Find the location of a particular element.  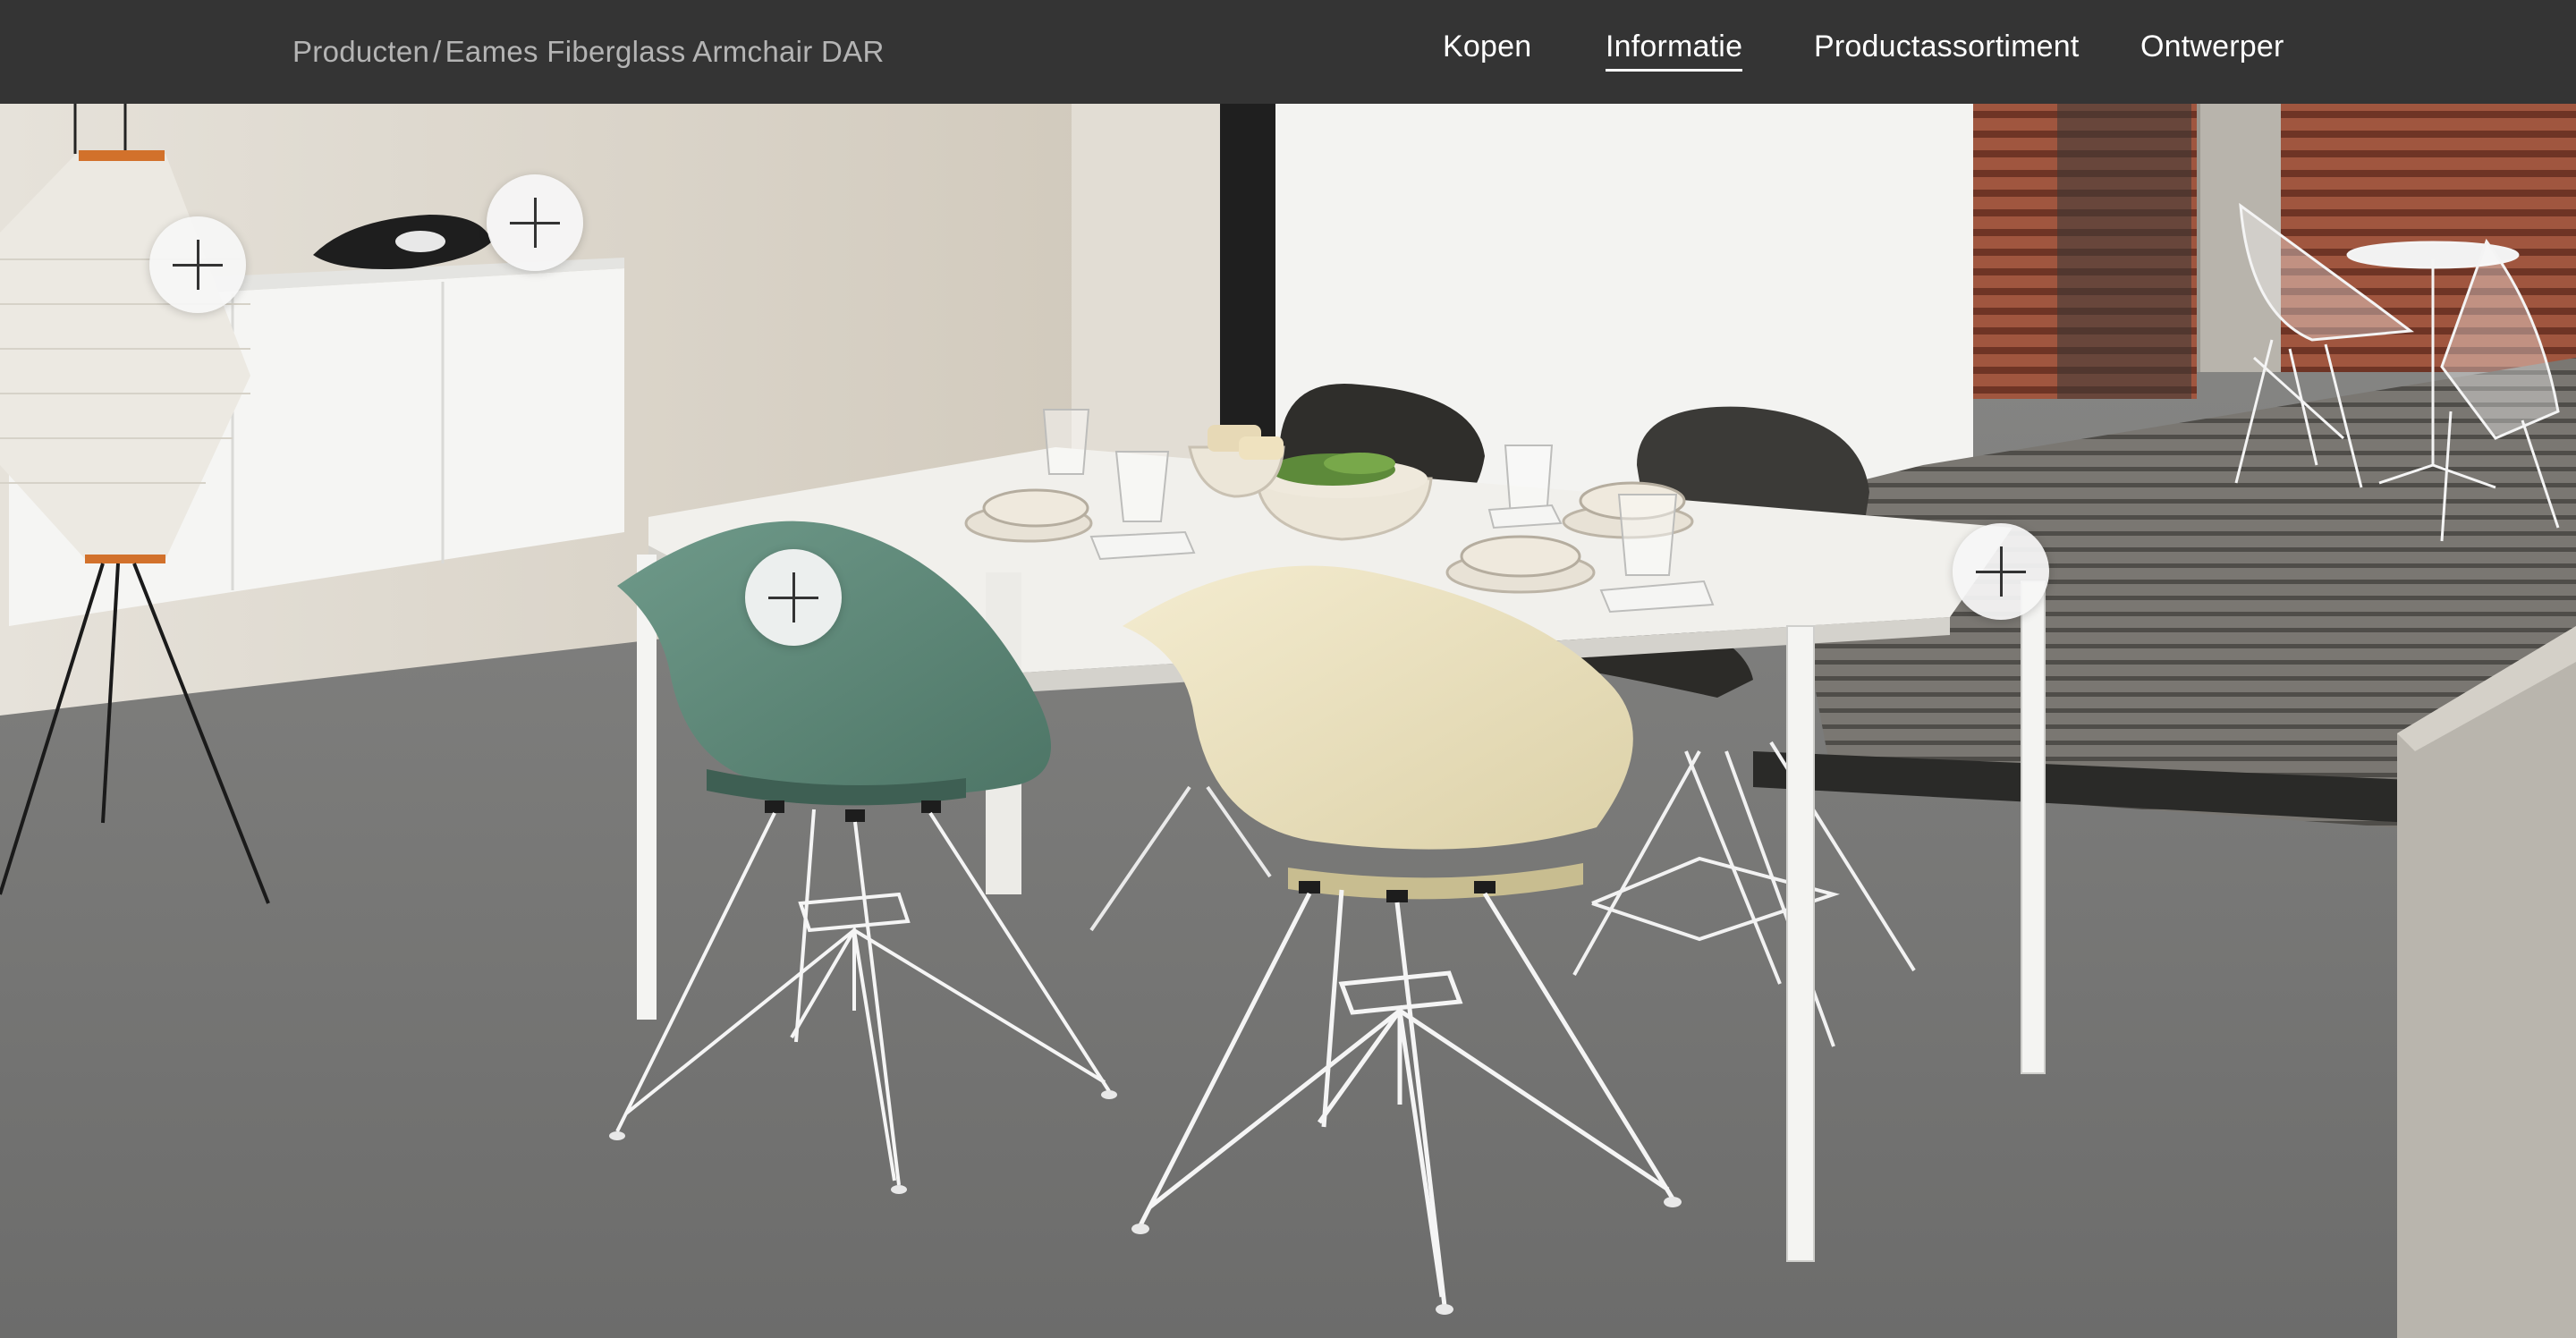

table-info-plus-icon is located at coordinates (2001, 571).